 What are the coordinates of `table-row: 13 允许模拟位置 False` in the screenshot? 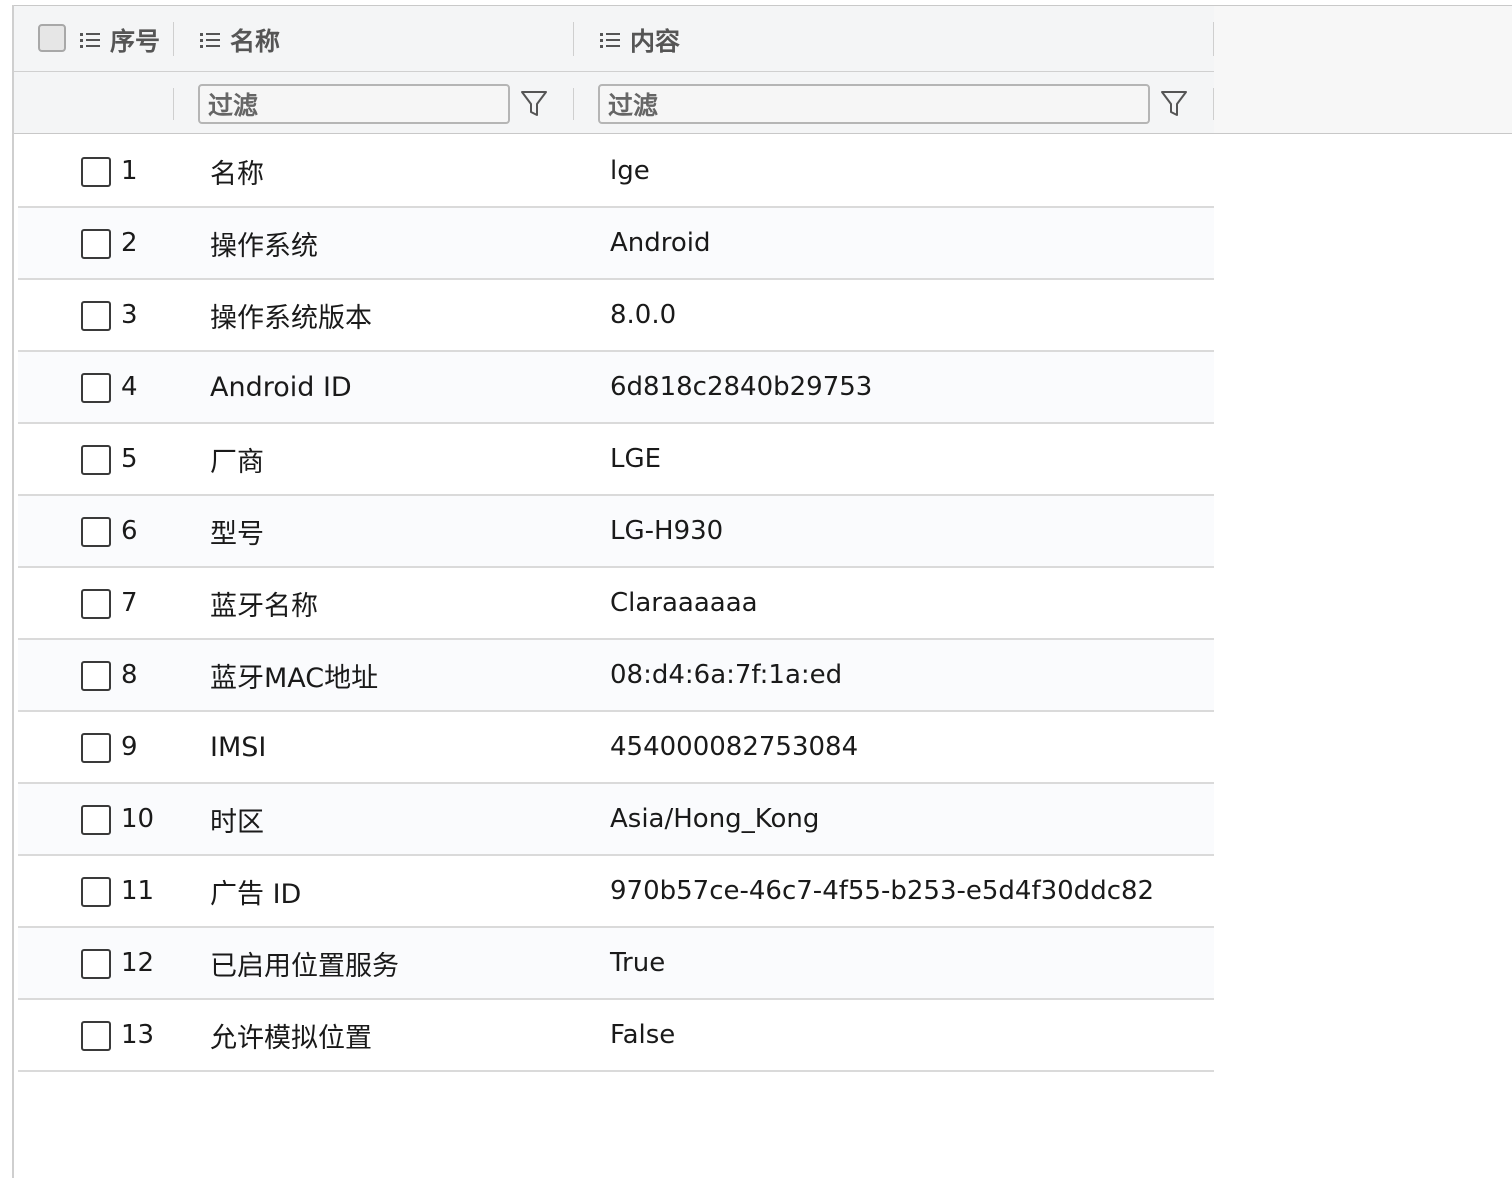 It's located at (616, 1036).